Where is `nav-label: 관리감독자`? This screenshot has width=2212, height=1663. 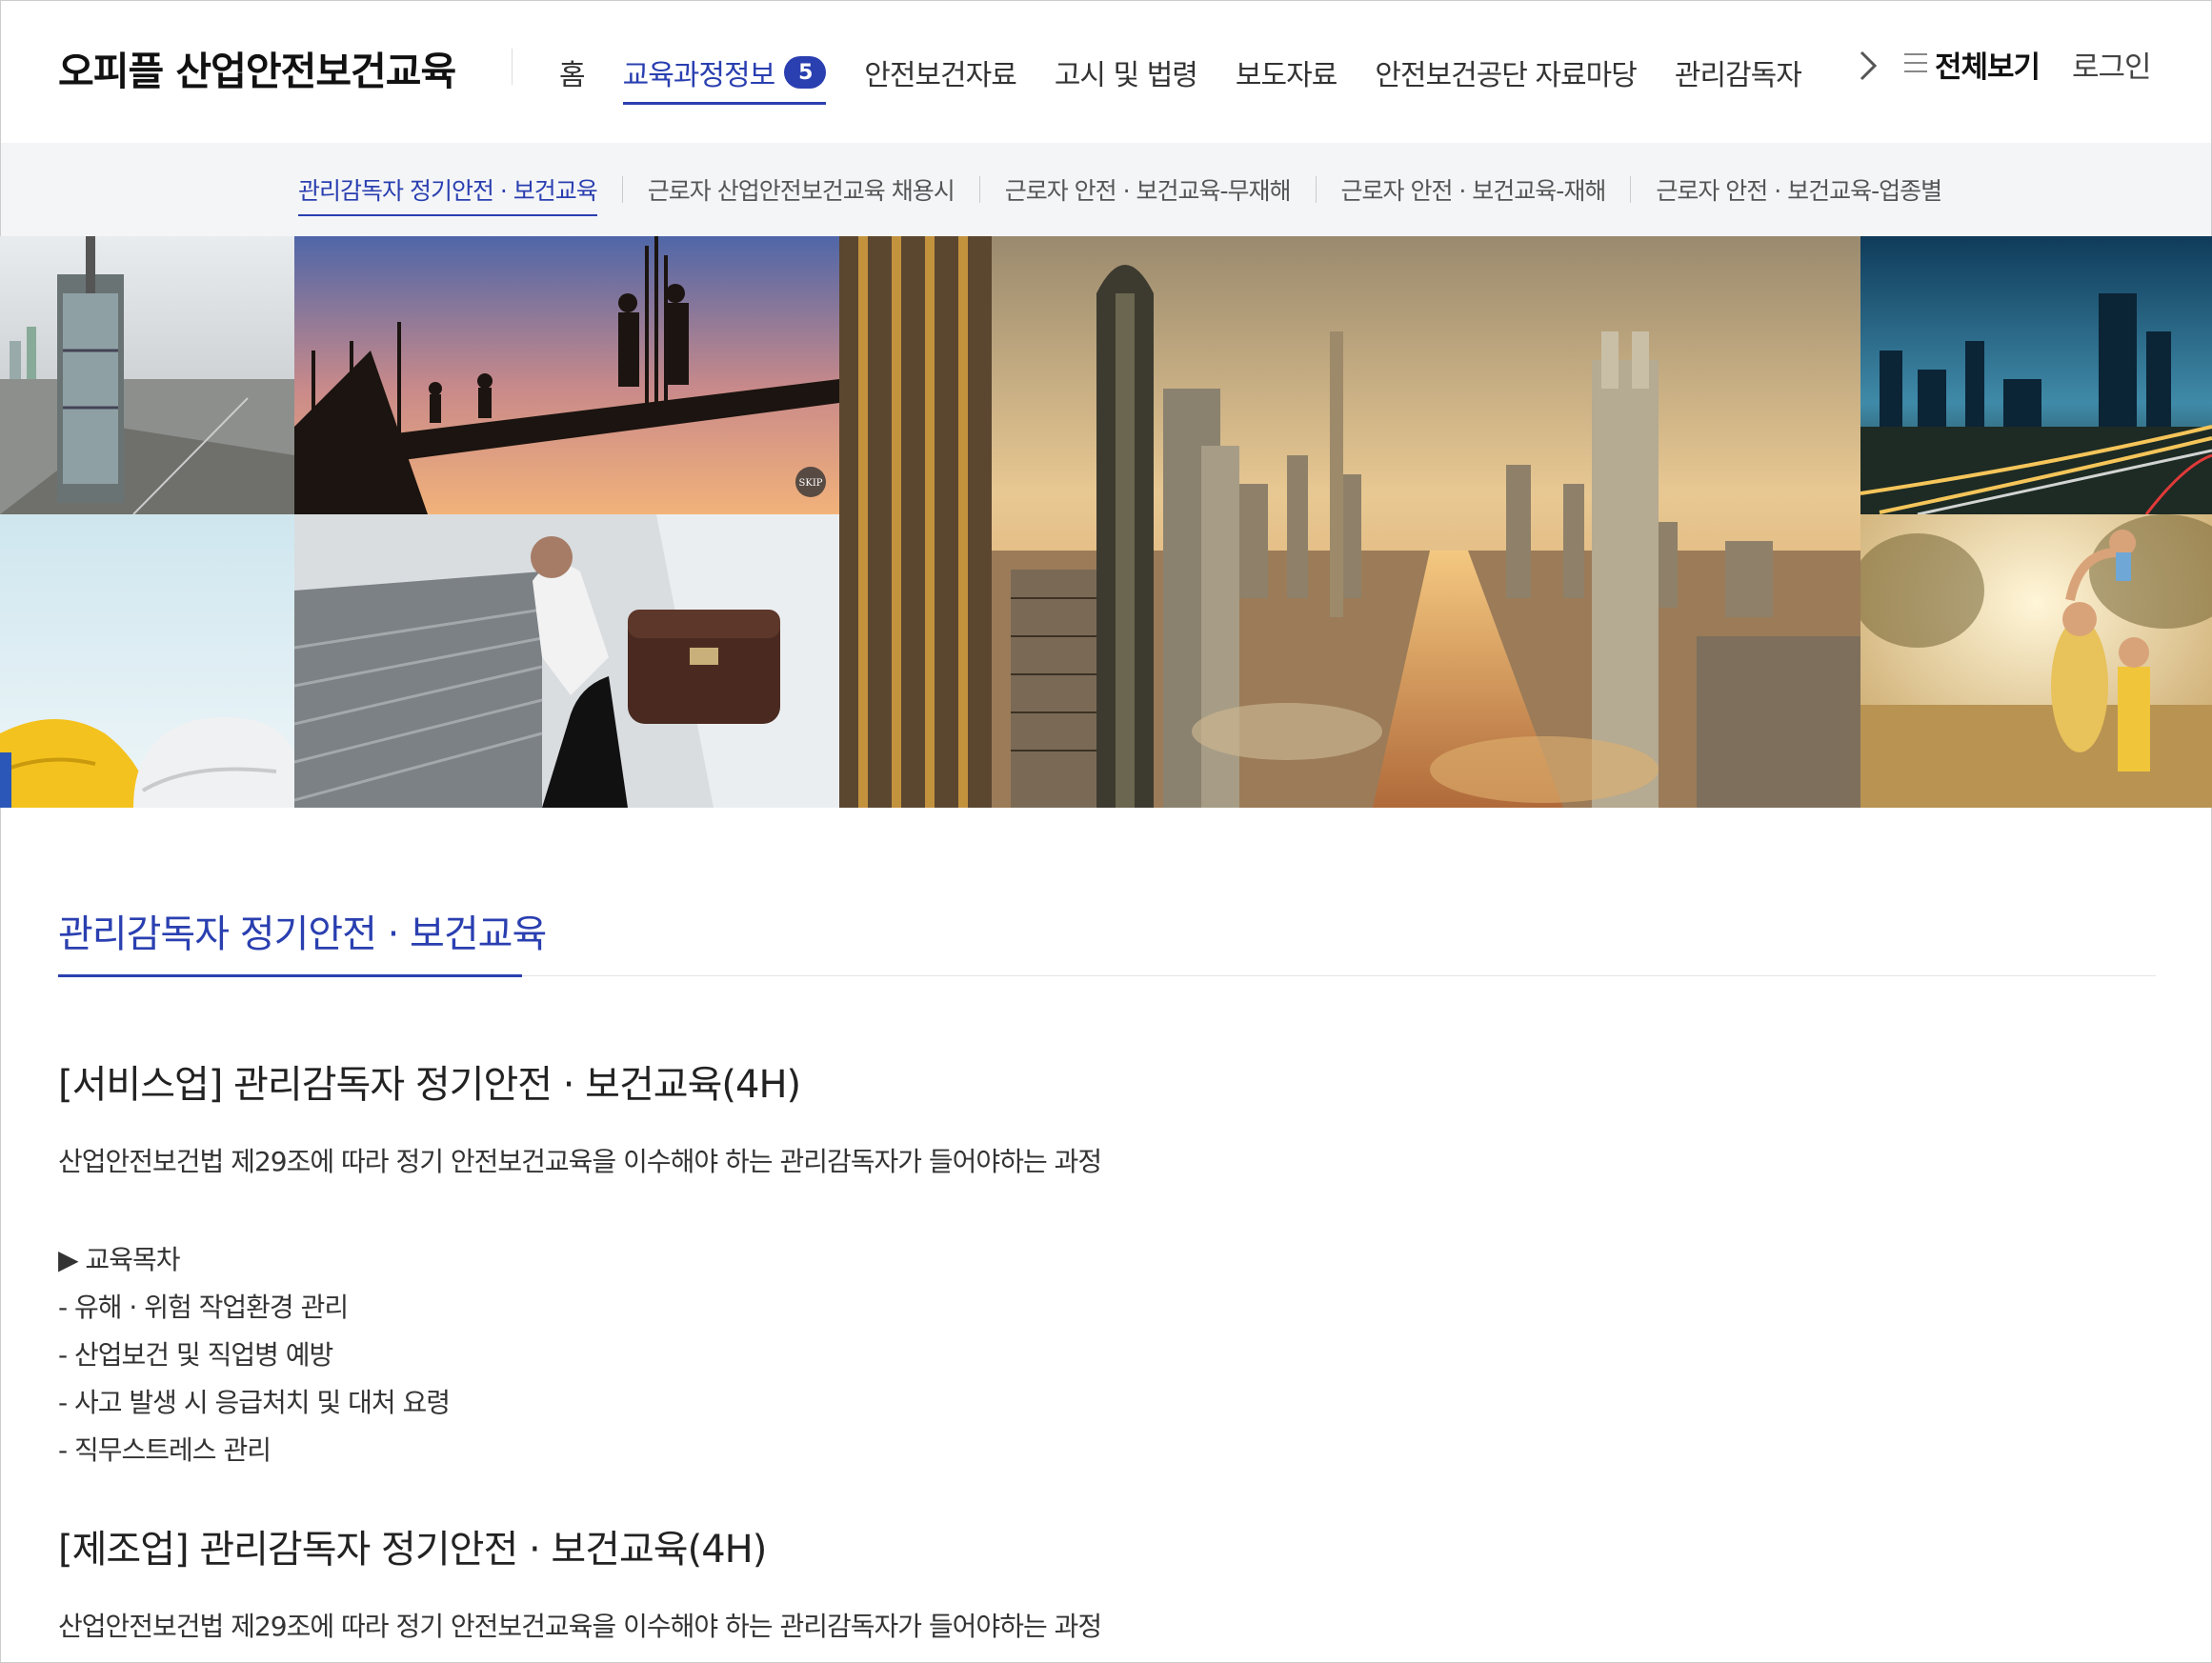 nav-label: 관리감독자 is located at coordinates (1738, 75).